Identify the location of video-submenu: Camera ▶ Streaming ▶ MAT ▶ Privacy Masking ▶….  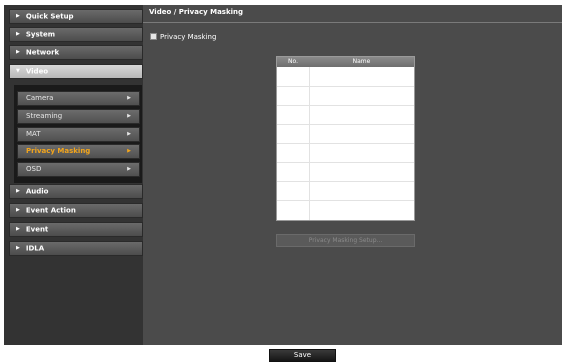
(78, 134).